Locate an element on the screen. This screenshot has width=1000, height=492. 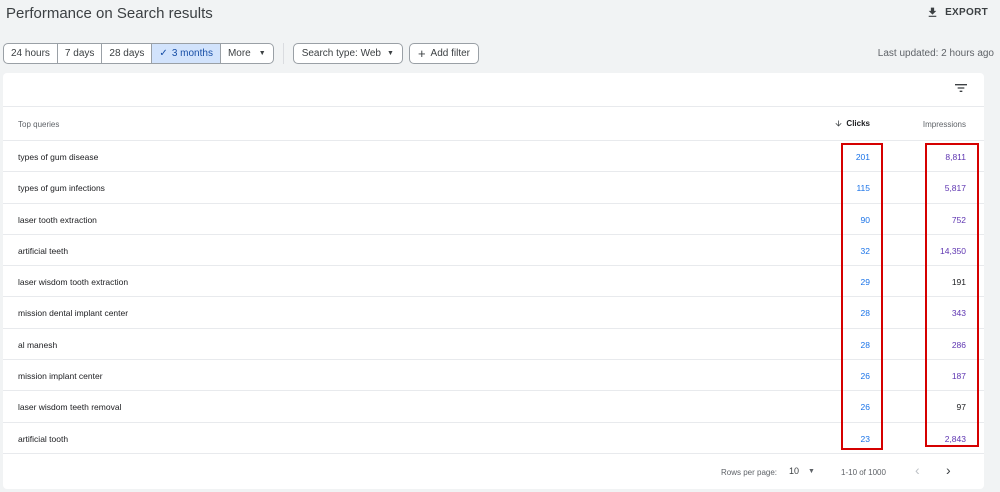
clicks-cell: 115 is located at coordinates (863, 188).